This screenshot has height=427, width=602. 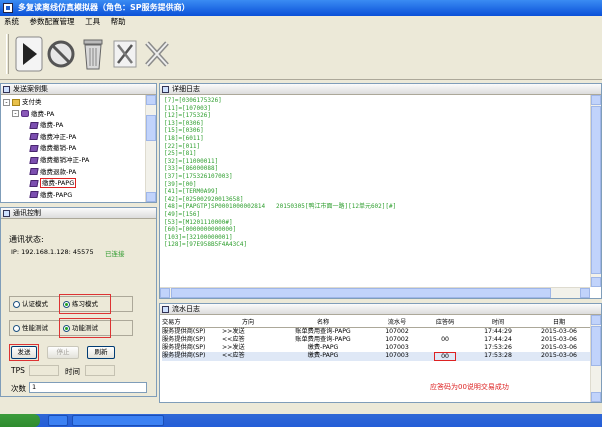 What do you see at coordinates (11, 22) in the screenshot?
I see `menu-system: 系统` at bounding box center [11, 22].